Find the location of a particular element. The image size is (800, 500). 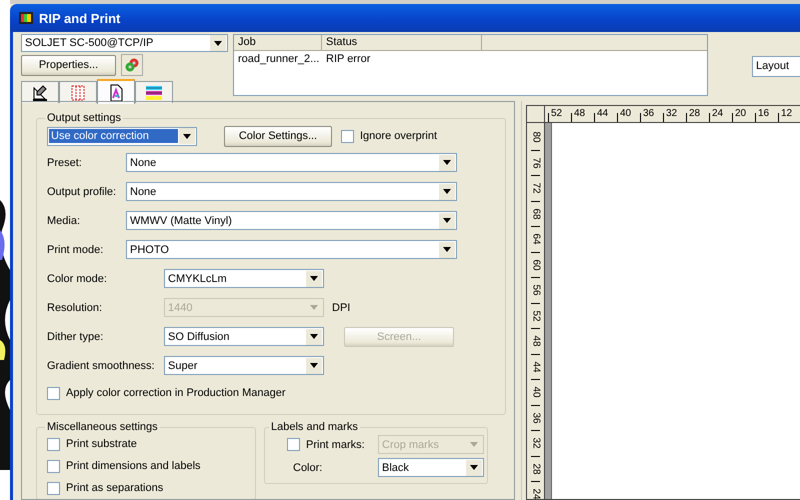

field-label: Dither type: is located at coordinates (75, 336).